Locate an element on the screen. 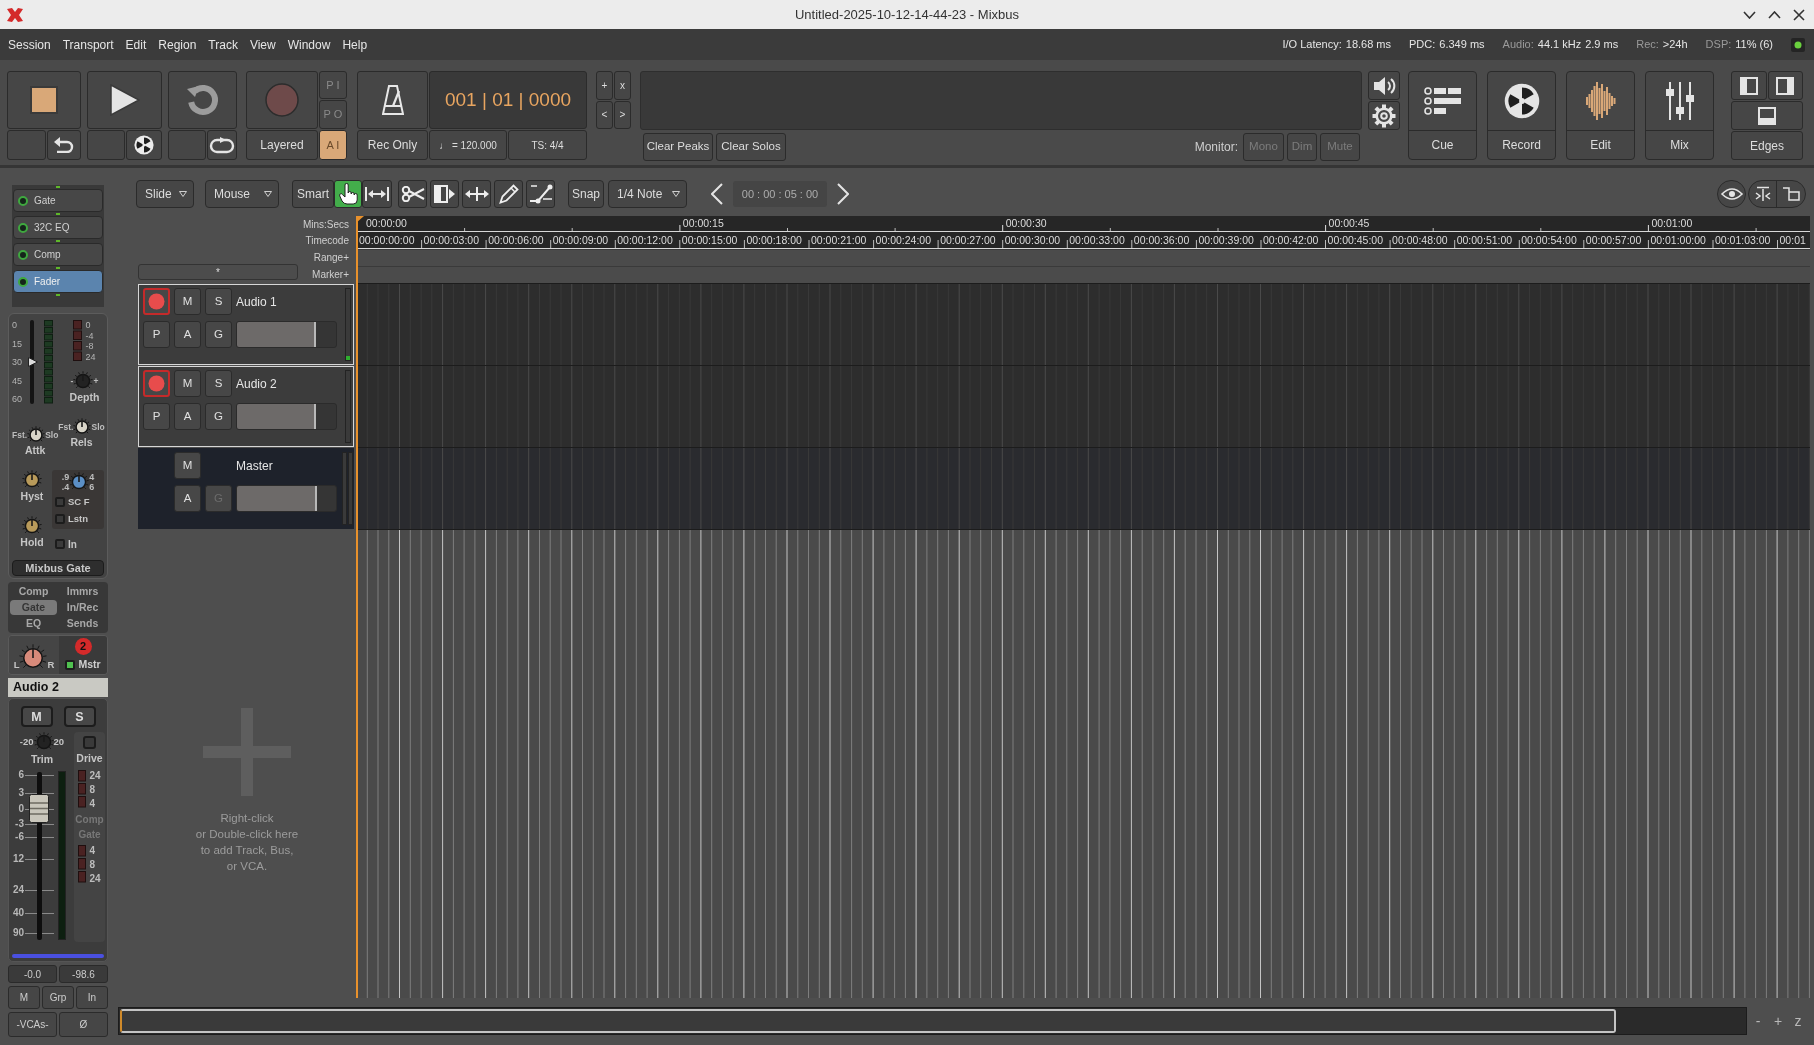 This screenshot has height=1045, width=1814. track-filter-button: * is located at coordinates (218, 272).